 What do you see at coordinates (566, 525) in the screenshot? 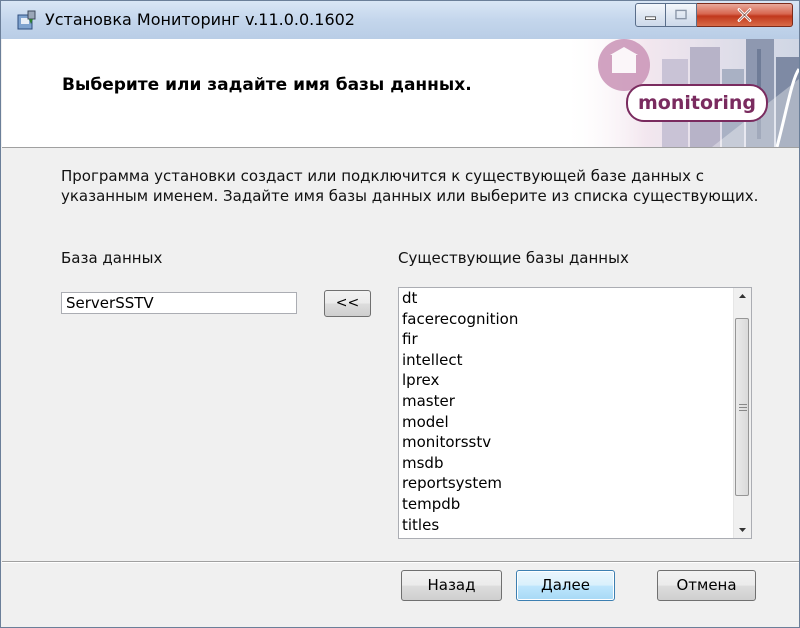
I see `list-item-titles: titles` at bounding box center [566, 525].